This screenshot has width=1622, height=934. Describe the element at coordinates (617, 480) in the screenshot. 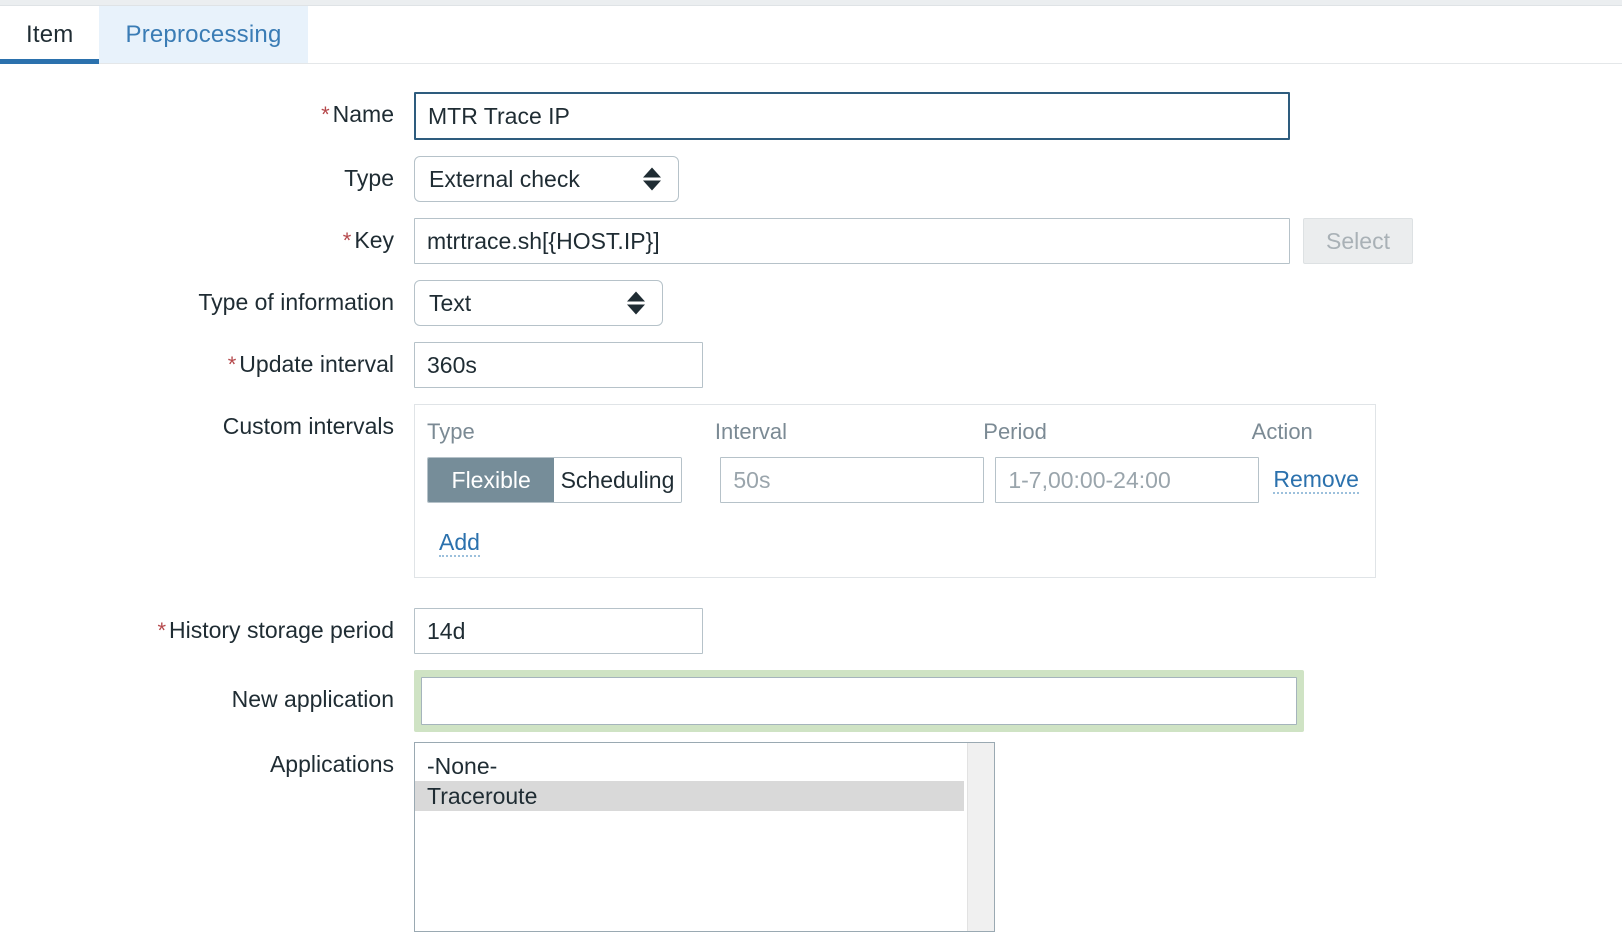

I see `toggle-option-scheduling: Scheduling` at that location.